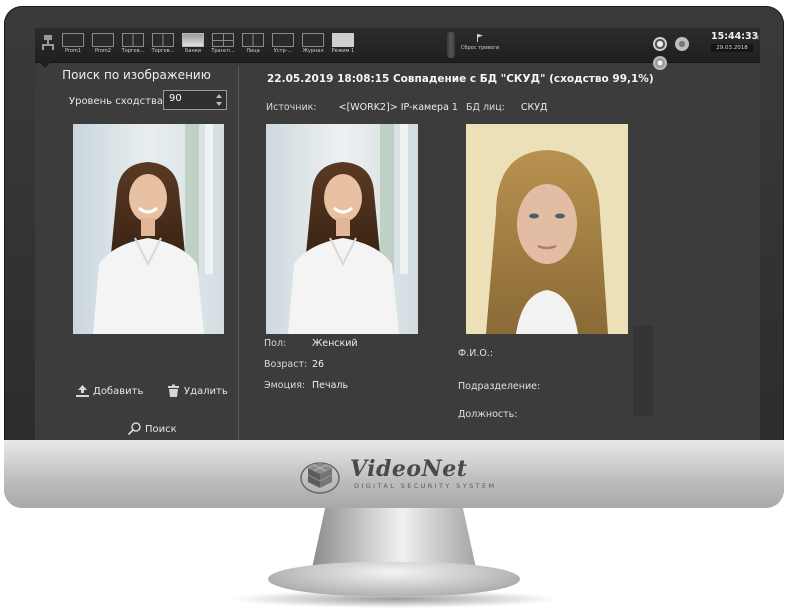  What do you see at coordinates (488, 414) in the screenshot?
I see `position-label: Должность:` at bounding box center [488, 414].